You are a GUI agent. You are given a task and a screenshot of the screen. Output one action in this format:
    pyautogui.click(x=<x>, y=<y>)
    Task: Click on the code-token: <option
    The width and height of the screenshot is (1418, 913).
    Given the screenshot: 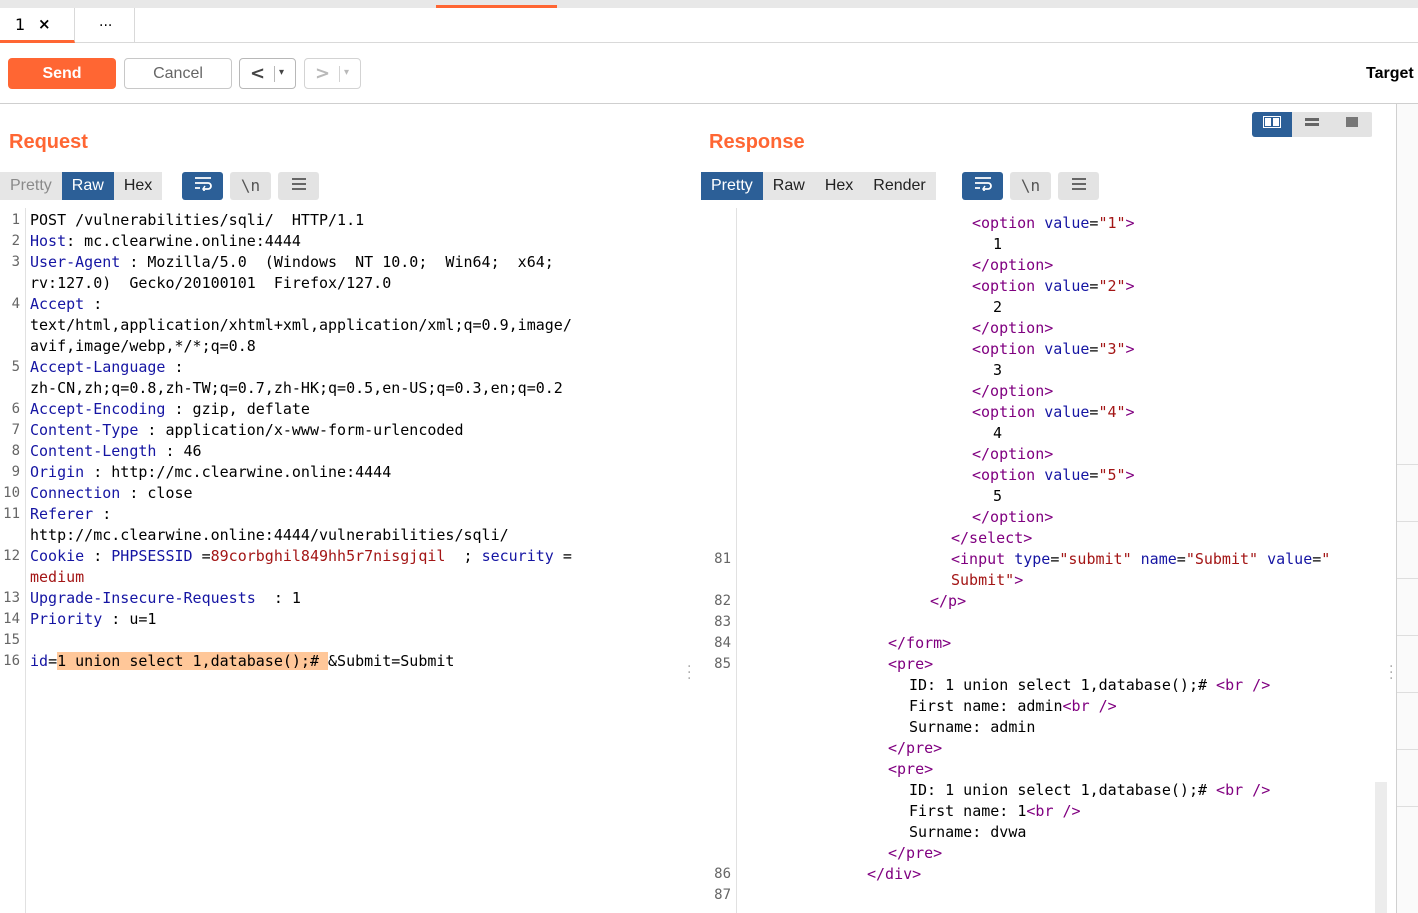 What is the action you would take?
    pyautogui.click(x=1004, y=412)
    